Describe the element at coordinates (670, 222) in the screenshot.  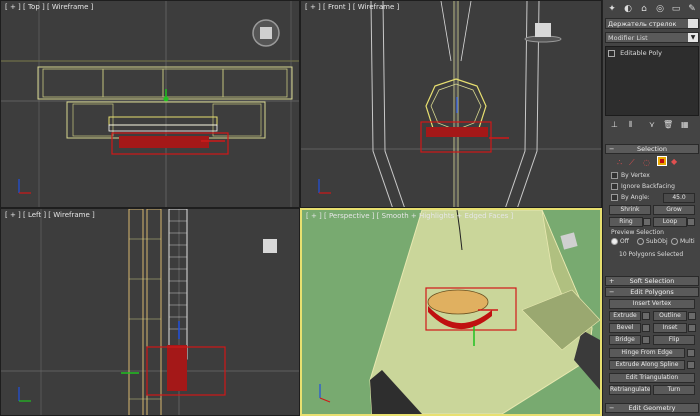
I see `loop-button: Loop` at that location.